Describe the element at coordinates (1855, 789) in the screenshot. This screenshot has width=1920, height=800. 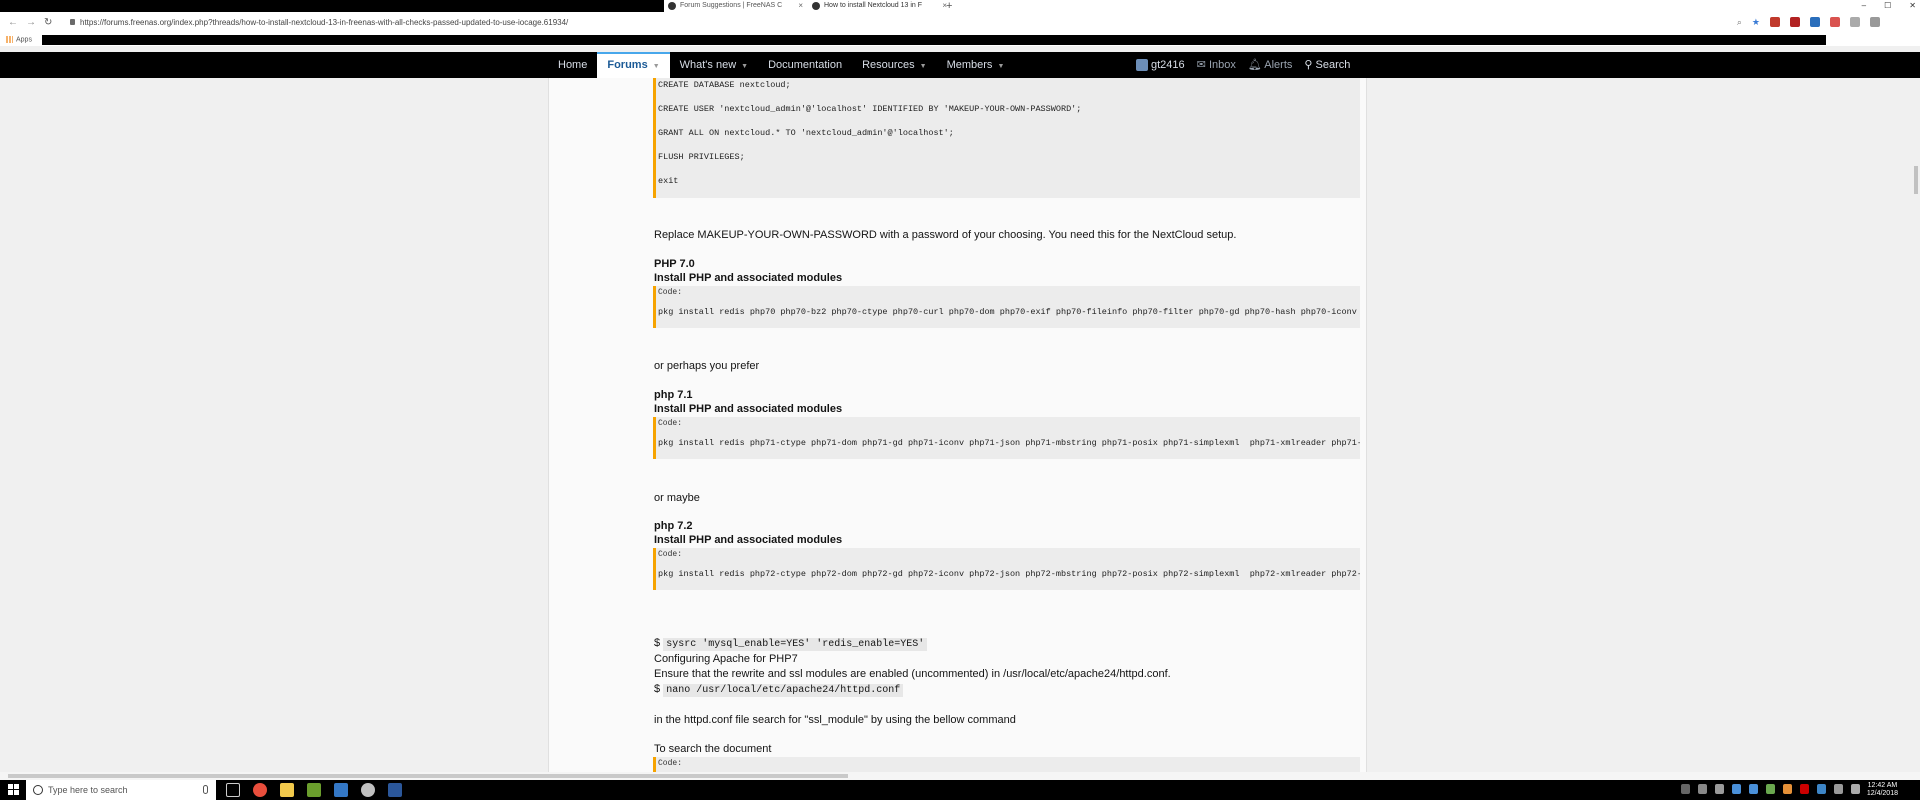
I see `volume-icon` at that location.